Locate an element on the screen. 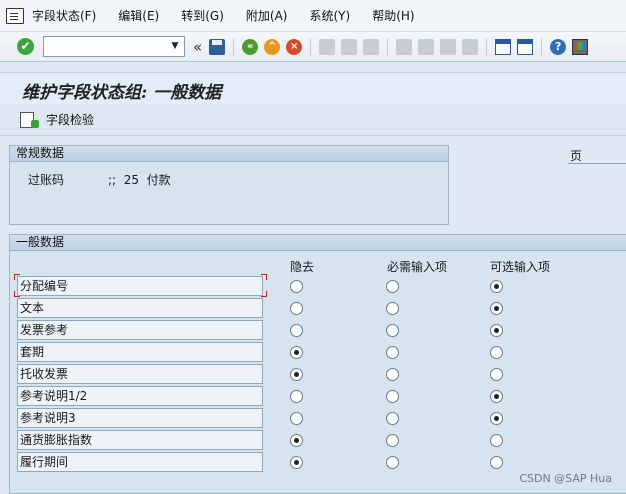  field-label: 分配编号 is located at coordinates (140, 286).